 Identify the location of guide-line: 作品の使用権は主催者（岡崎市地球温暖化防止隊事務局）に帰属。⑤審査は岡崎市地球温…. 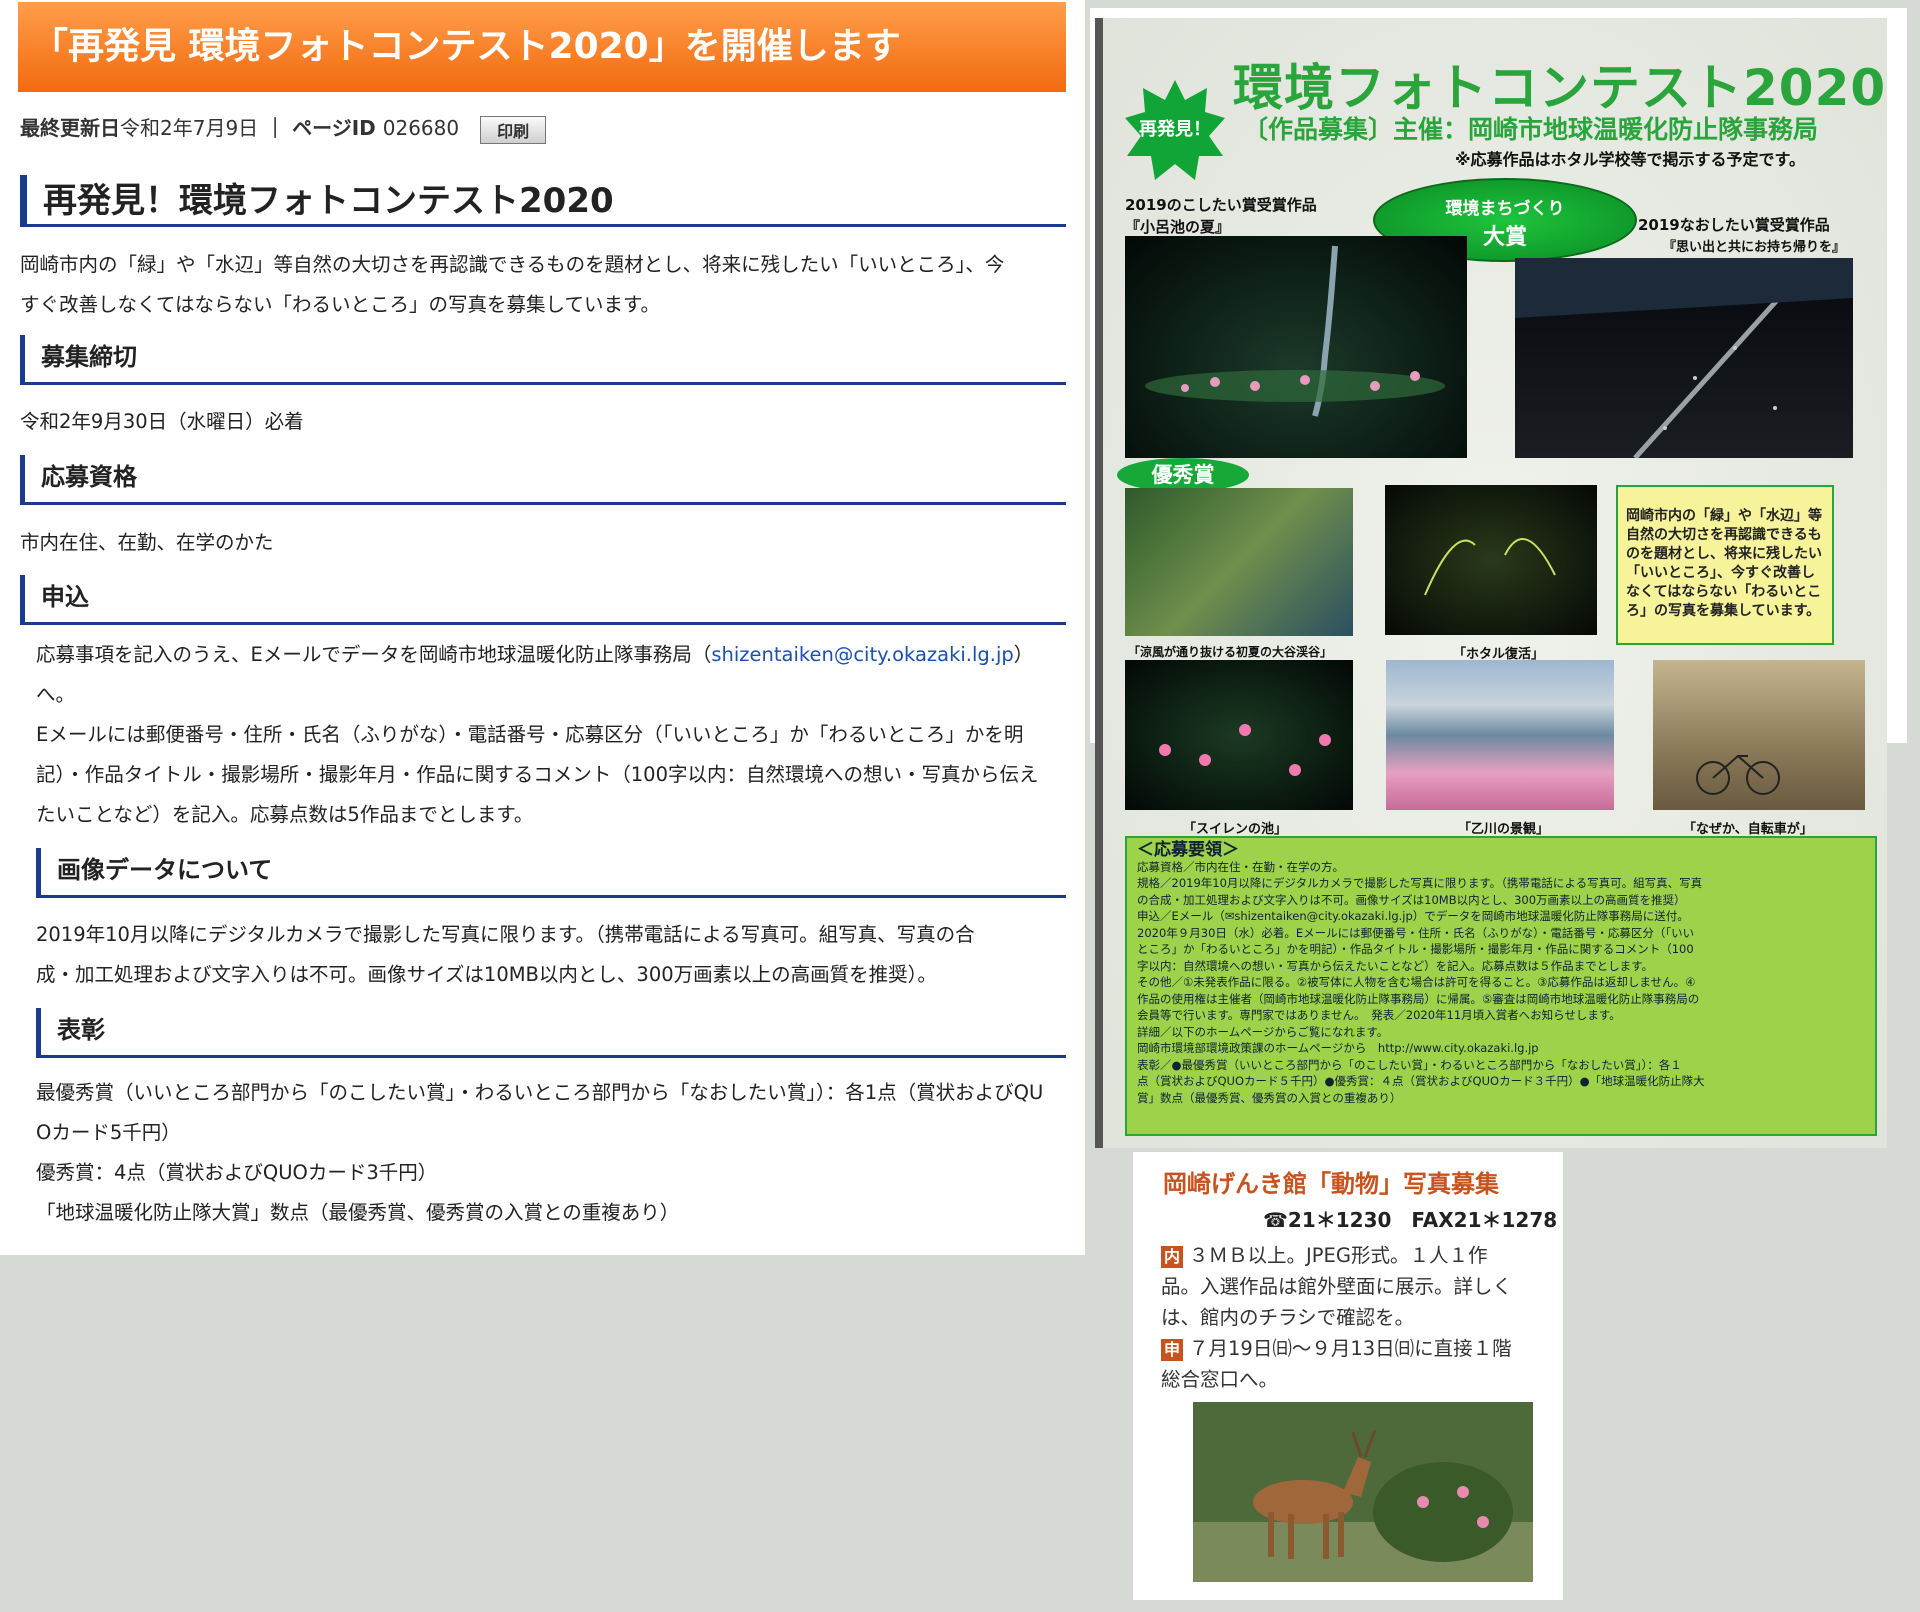
(1418, 998).